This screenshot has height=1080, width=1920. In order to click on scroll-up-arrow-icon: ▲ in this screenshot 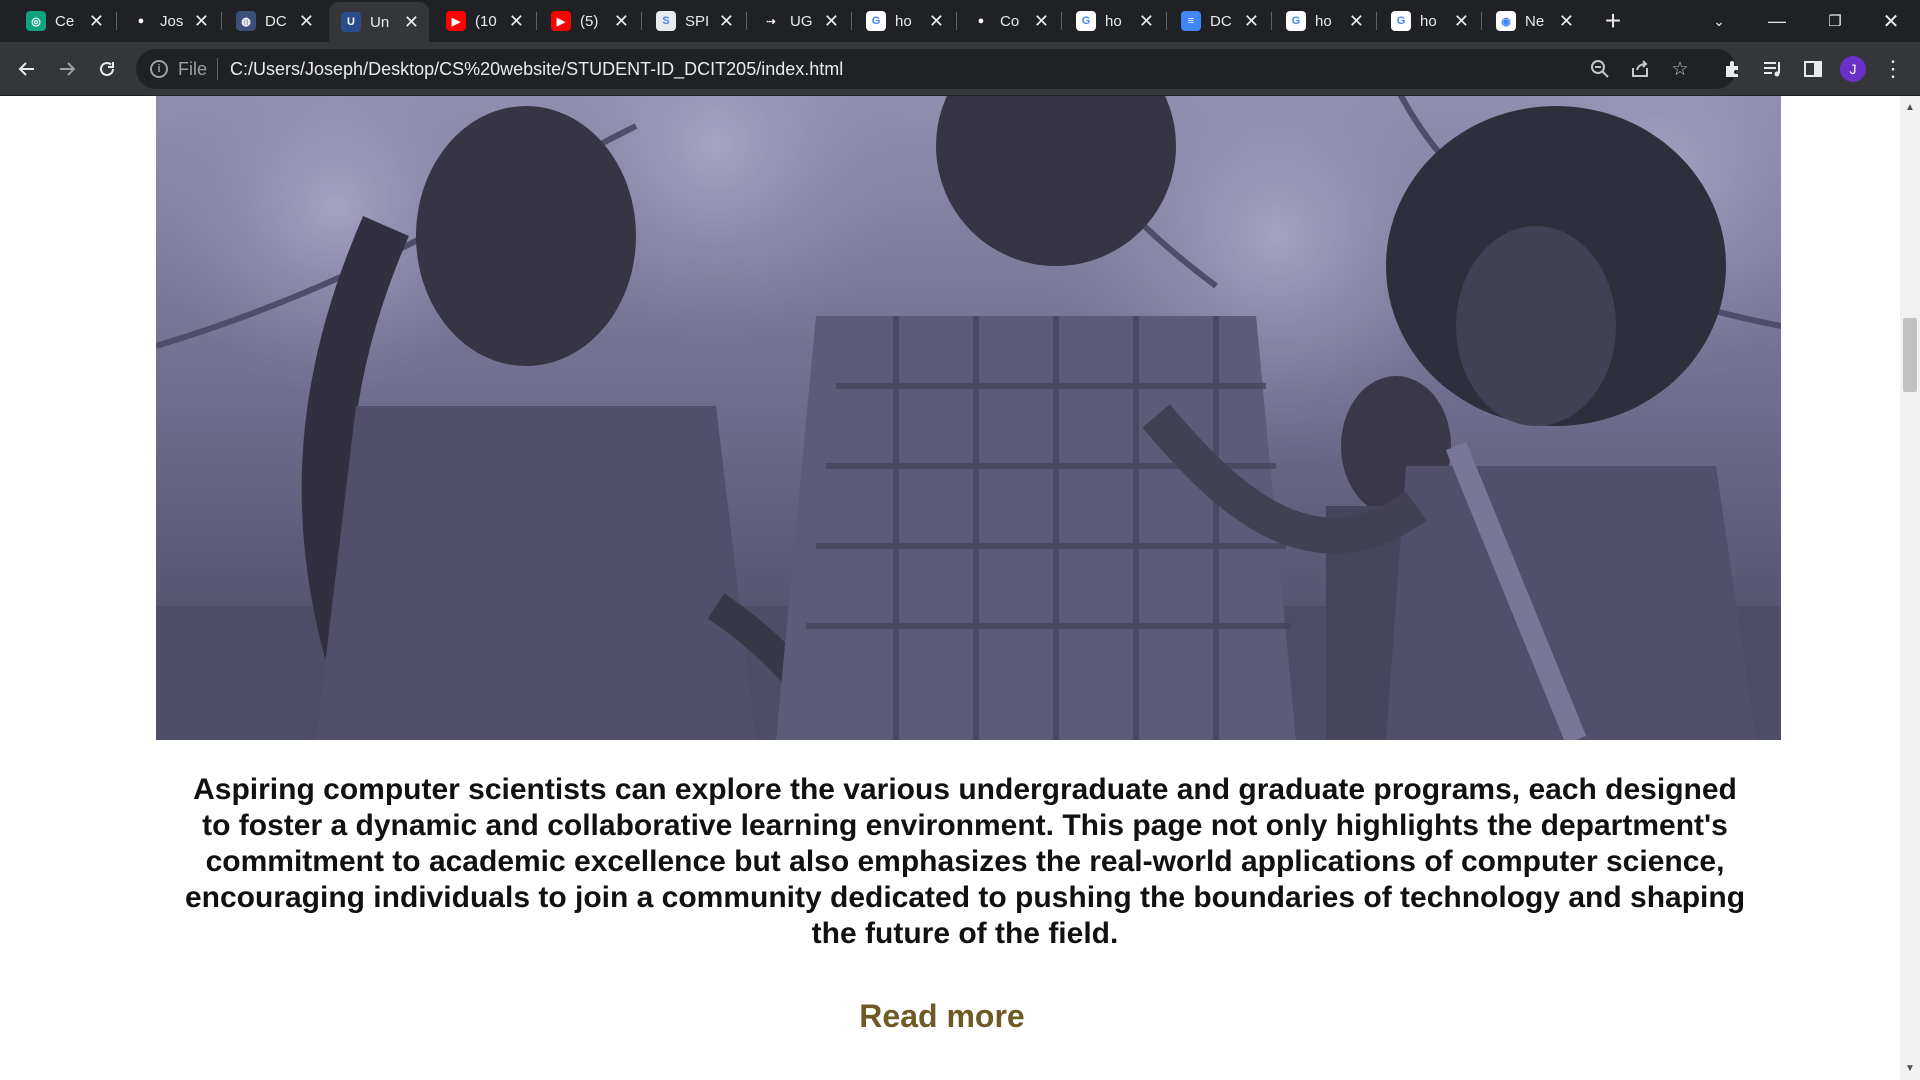, I will do `click(1910, 107)`.